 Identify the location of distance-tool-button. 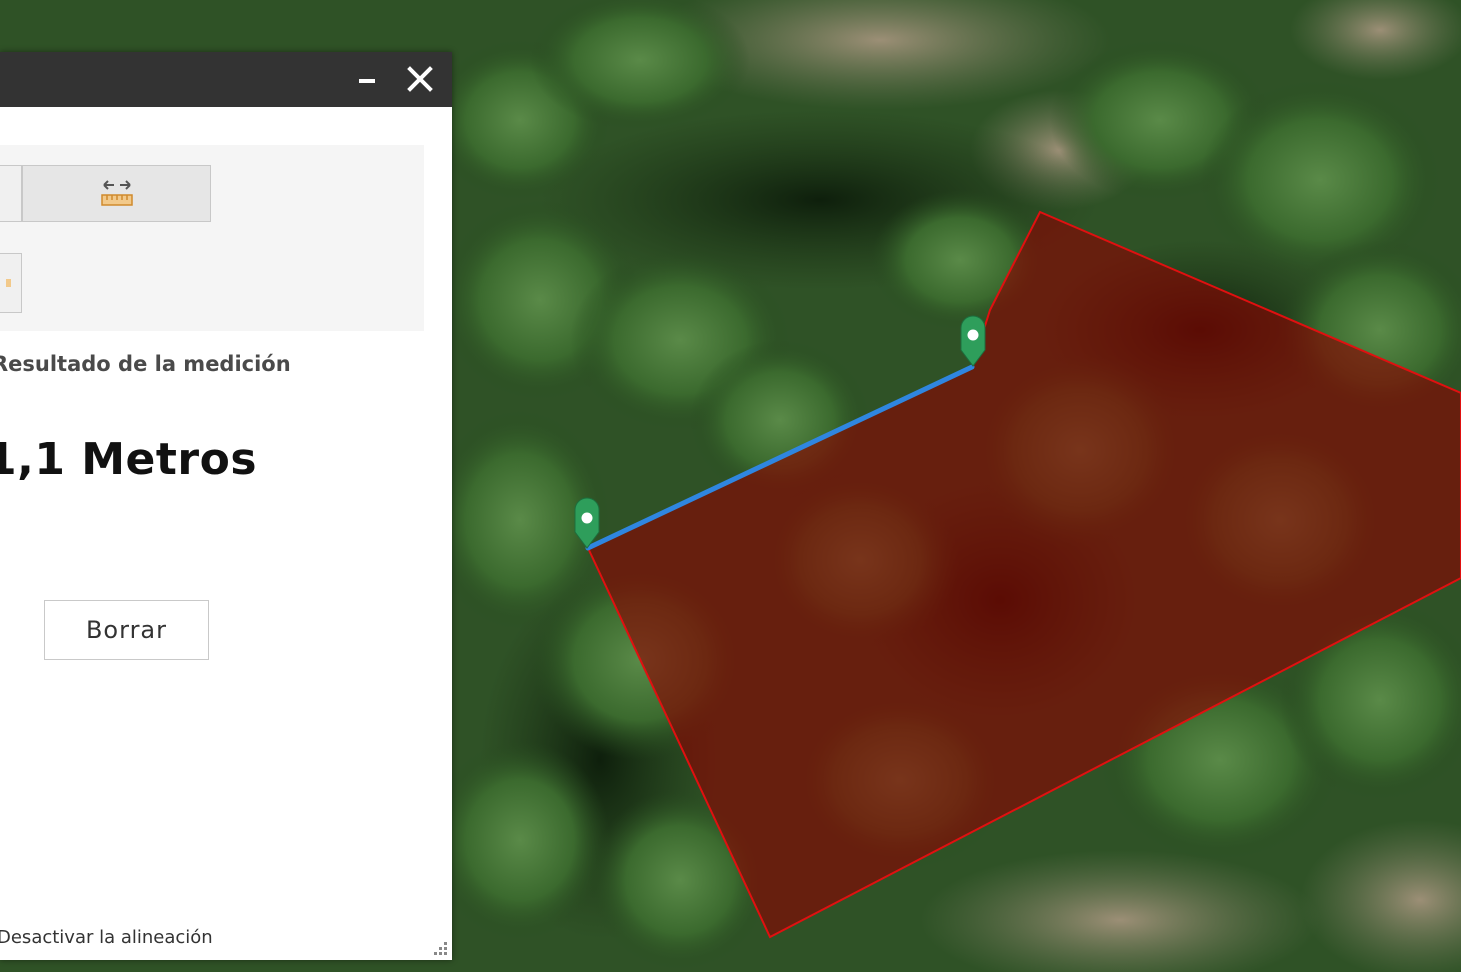
(116, 193).